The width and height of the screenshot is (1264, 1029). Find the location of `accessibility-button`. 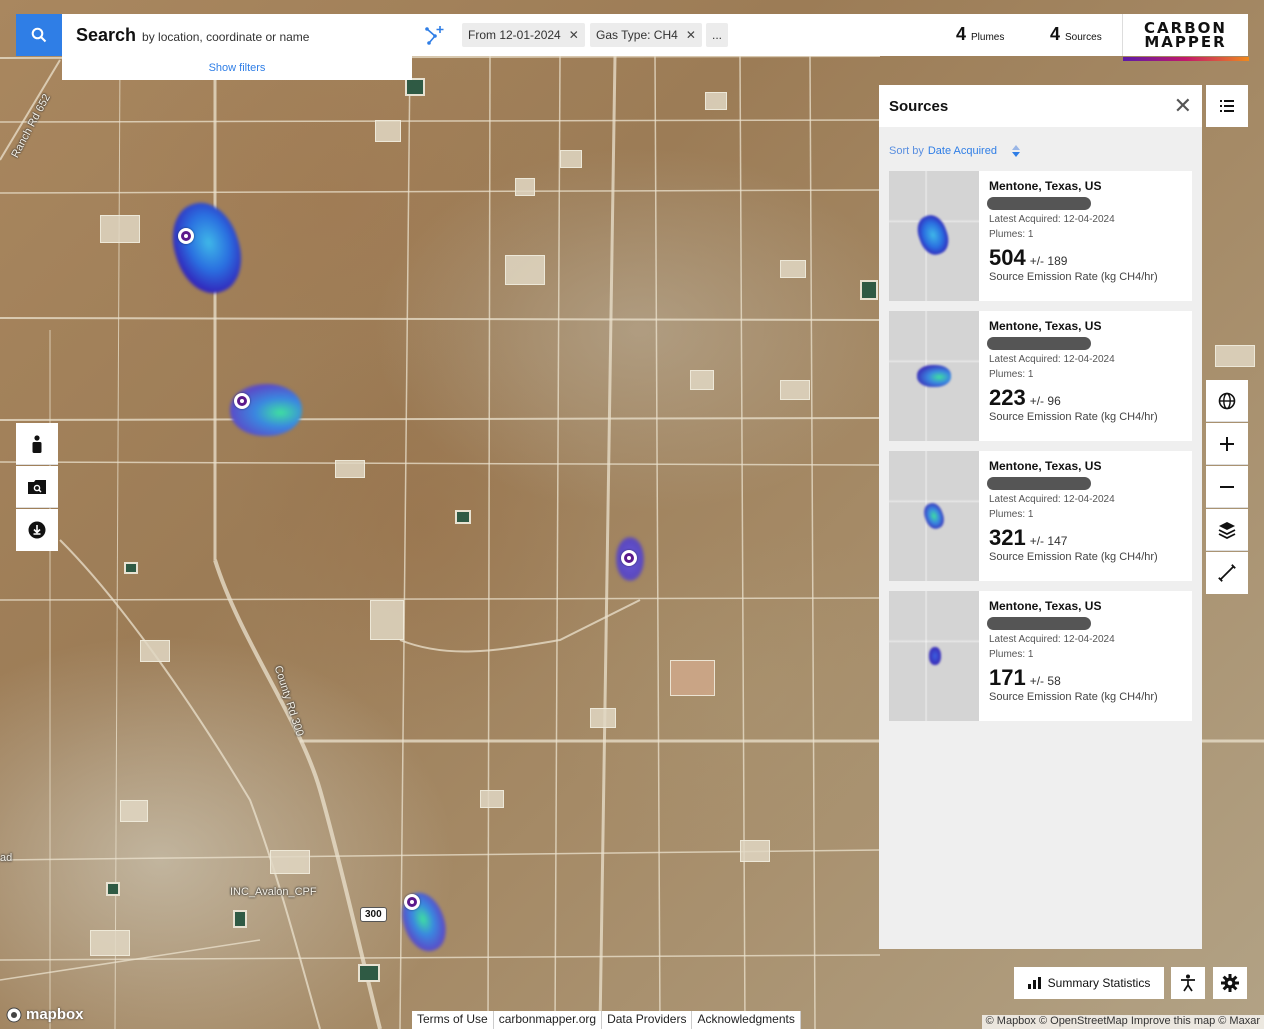

accessibility-button is located at coordinates (1188, 983).